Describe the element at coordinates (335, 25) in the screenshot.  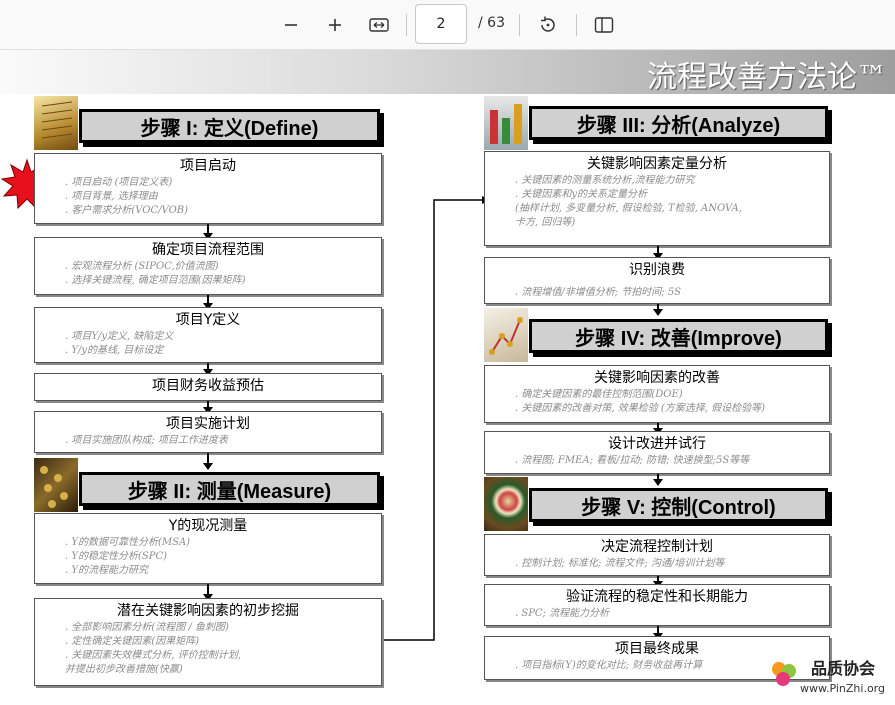
I see `plus-icon` at that location.